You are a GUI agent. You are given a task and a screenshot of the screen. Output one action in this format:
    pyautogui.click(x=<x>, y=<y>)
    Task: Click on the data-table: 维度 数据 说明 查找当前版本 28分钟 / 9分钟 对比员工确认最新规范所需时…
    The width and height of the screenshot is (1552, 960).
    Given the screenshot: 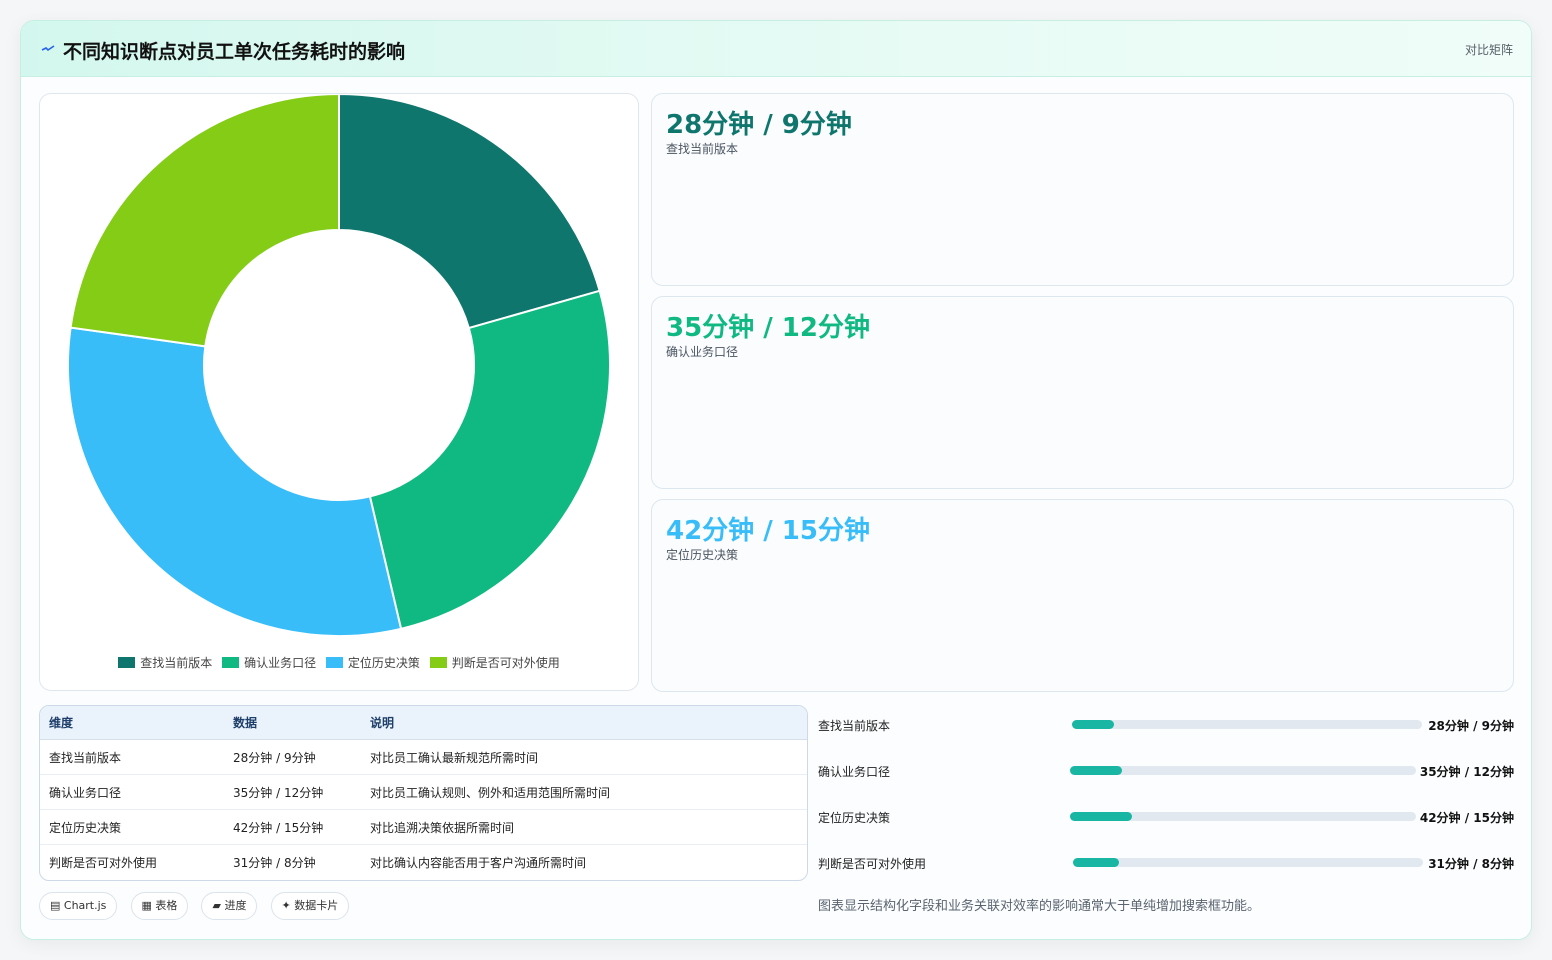 What is the action you would take?
    pyautogui.click(x=423, y=793)
    